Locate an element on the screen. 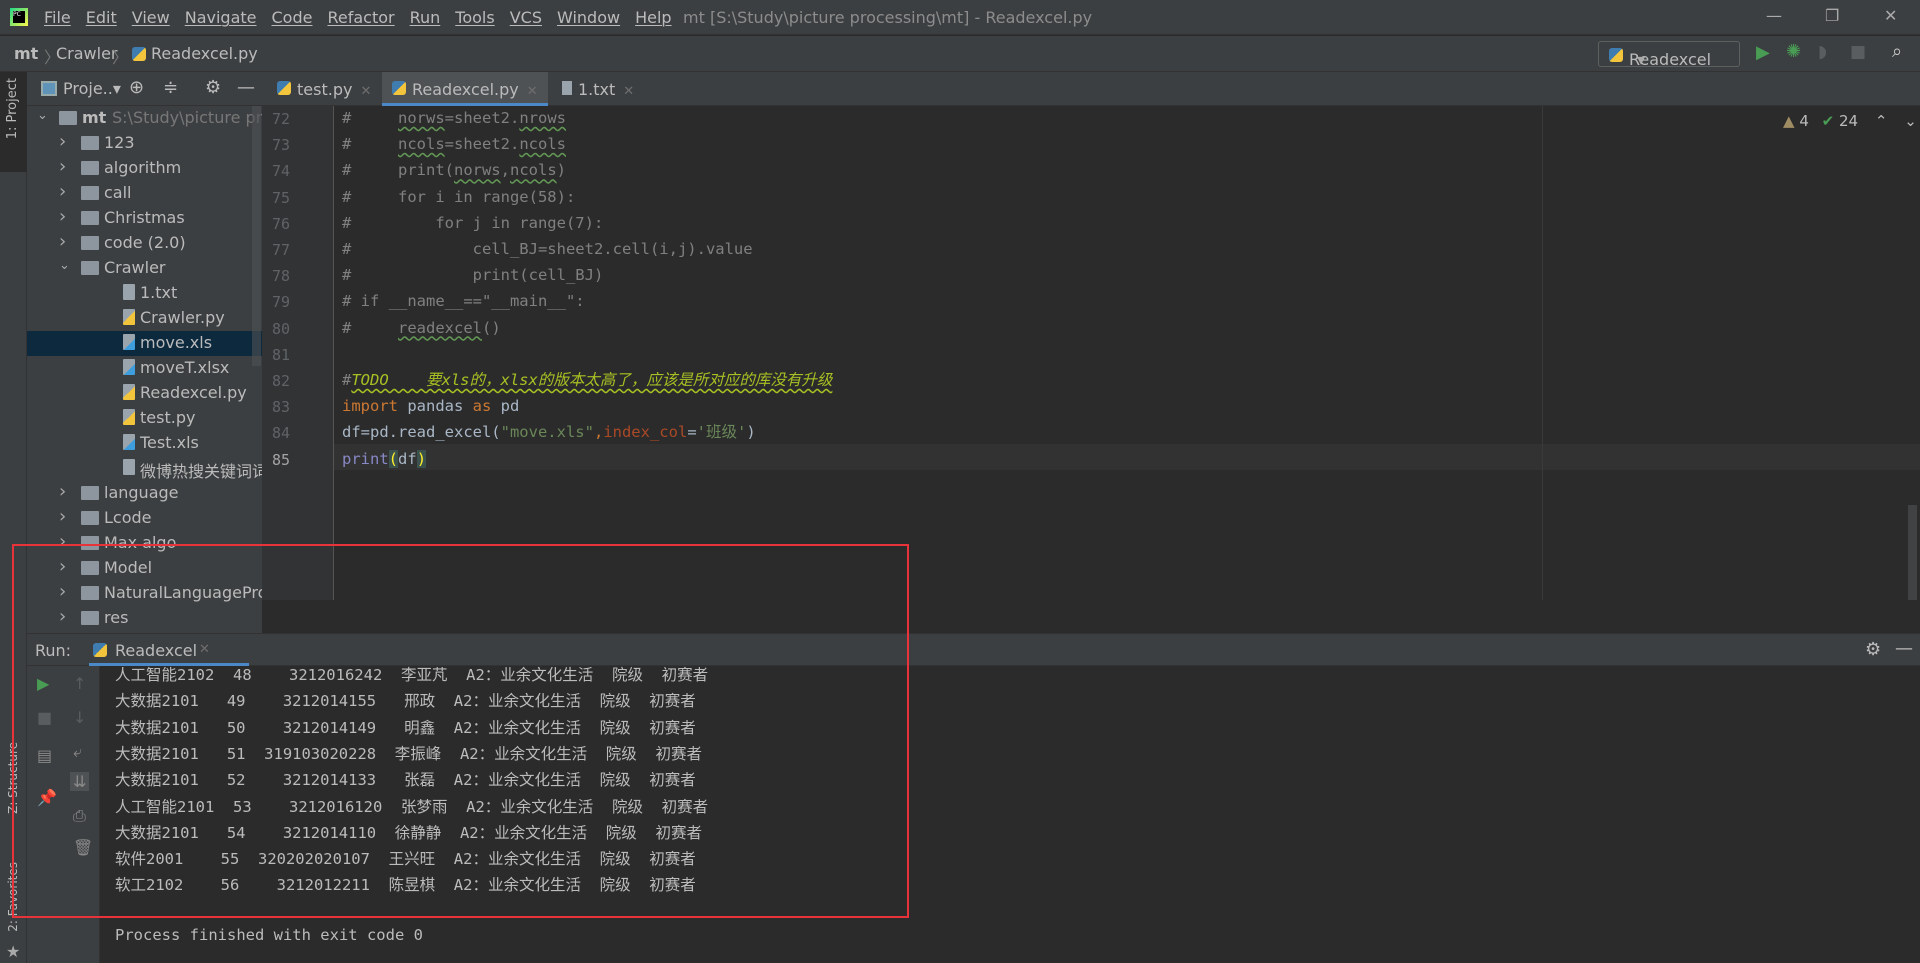  tree-item: 微博热搜关键词词频 is located at coordinates (144, 468).